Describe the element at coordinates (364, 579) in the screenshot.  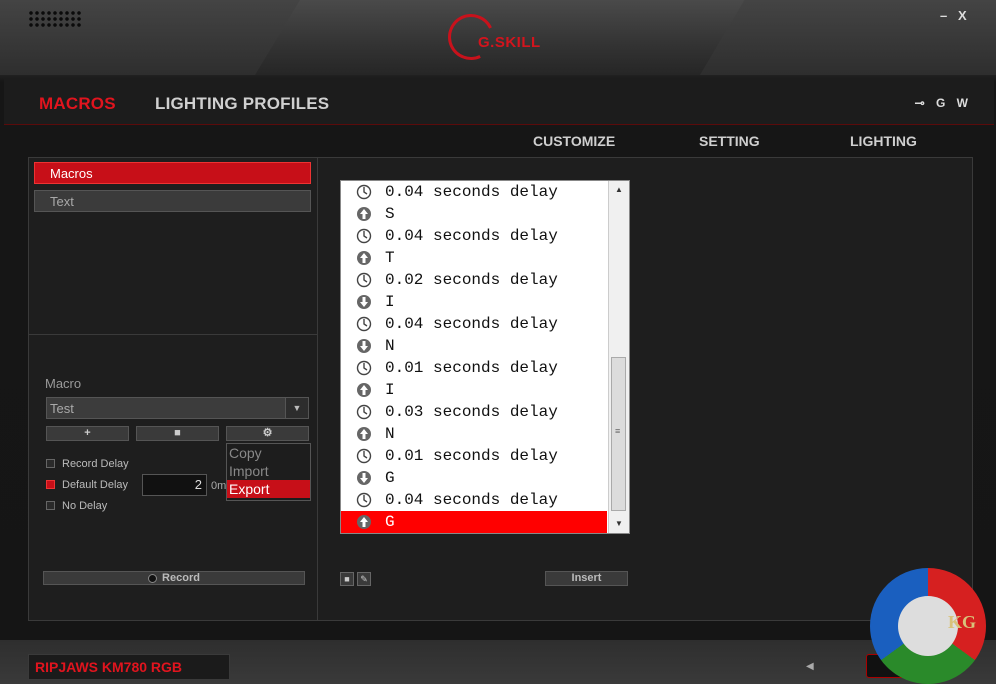
I see `edit-step-button: ✎` at that location.